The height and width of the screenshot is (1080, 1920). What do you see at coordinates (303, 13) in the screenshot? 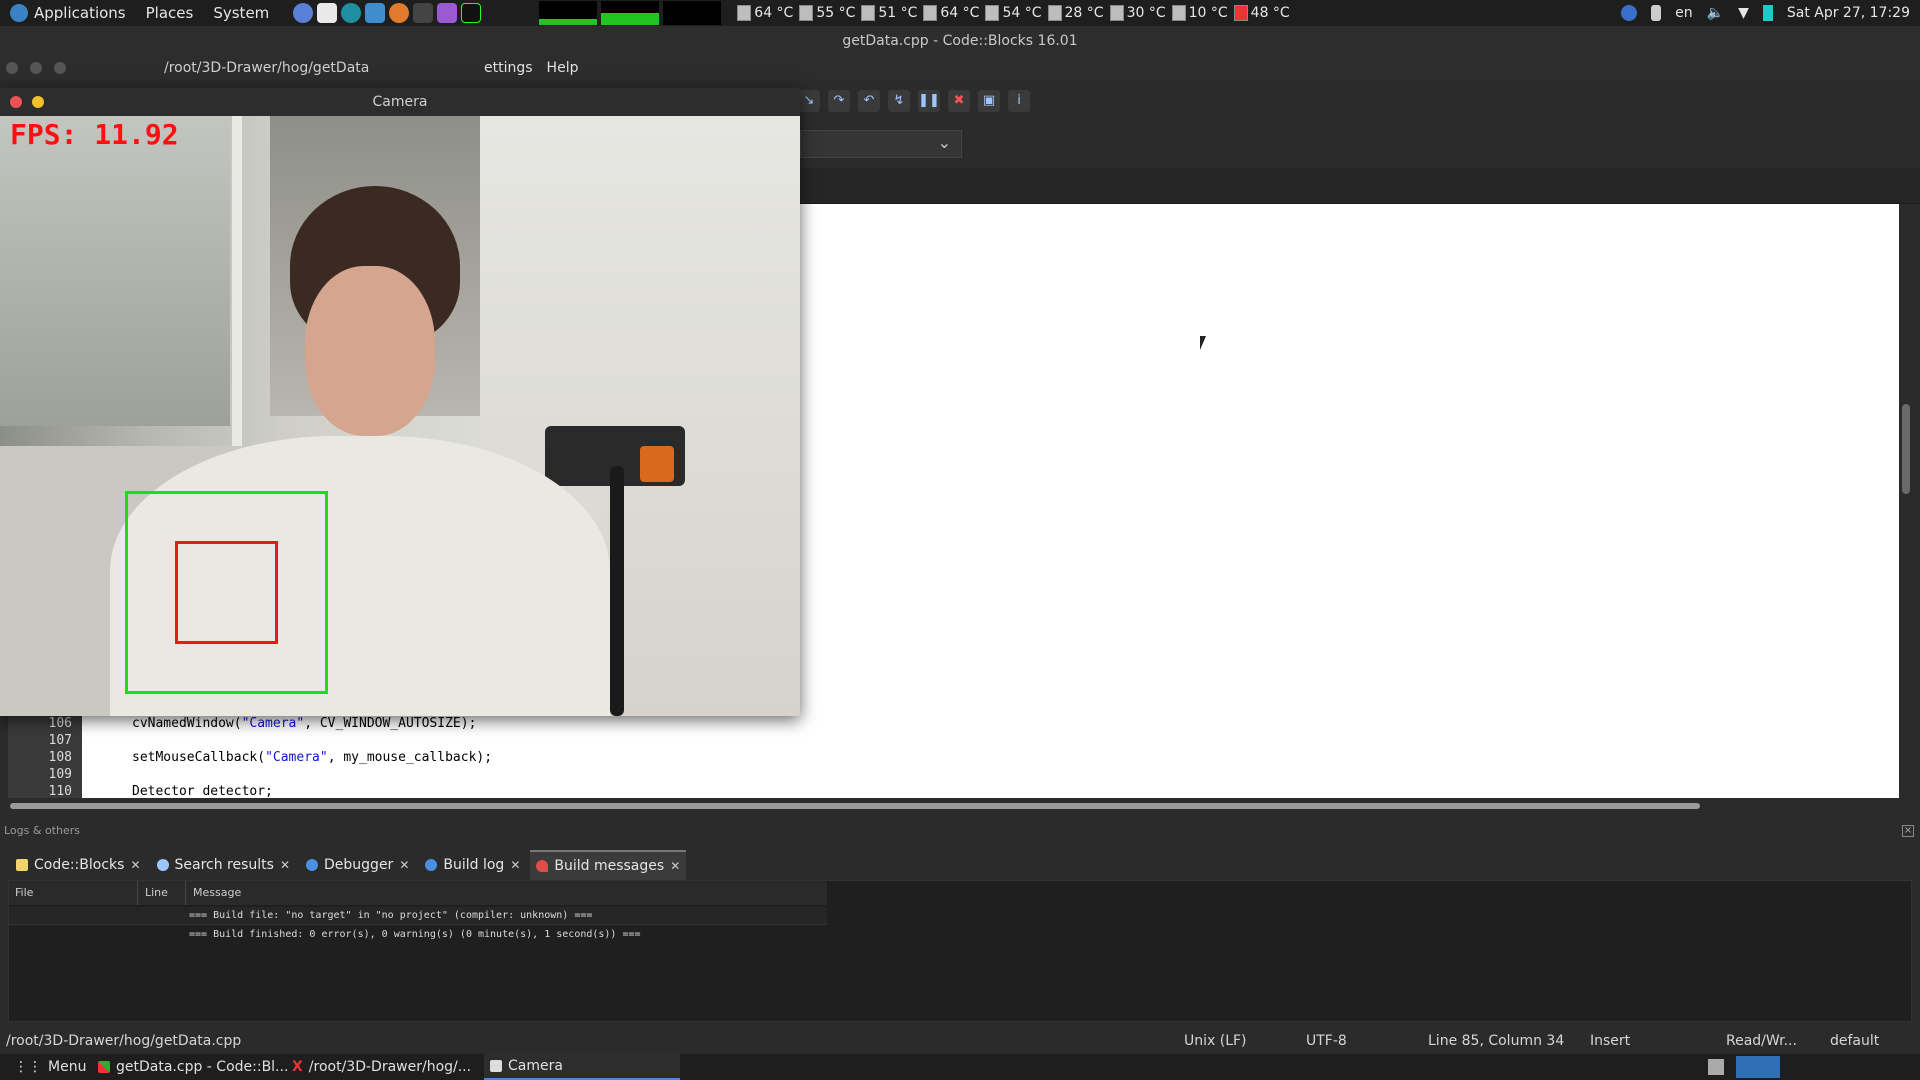
I see `browser-launcher-icon` at bounding box center [303, 13].